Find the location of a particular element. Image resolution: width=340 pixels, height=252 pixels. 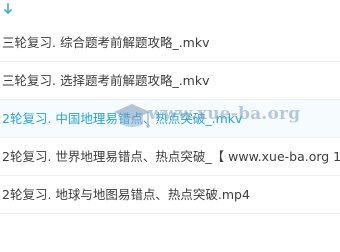

sort-descending-icon is located at coordinates (8, 8).